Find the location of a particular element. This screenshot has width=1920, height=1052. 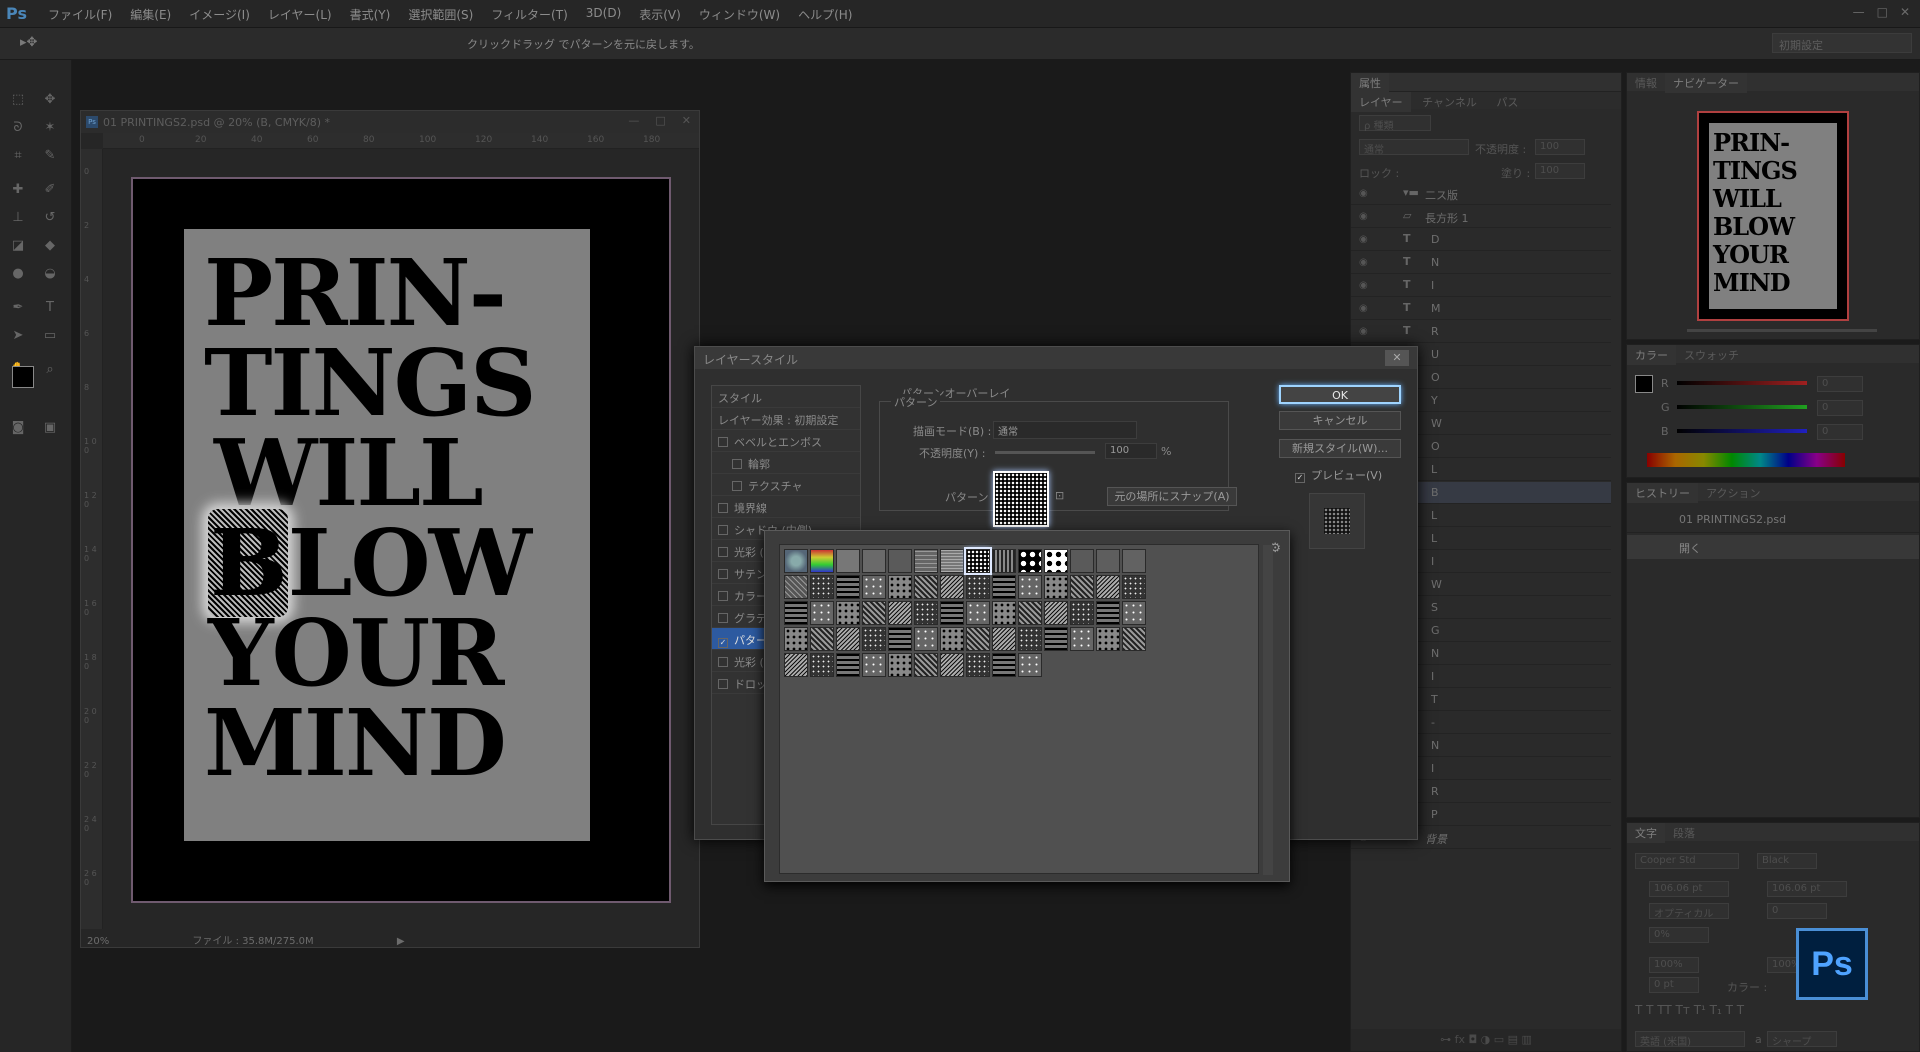

tab-layers: レイヤー is located at coordinates (1381, 102).